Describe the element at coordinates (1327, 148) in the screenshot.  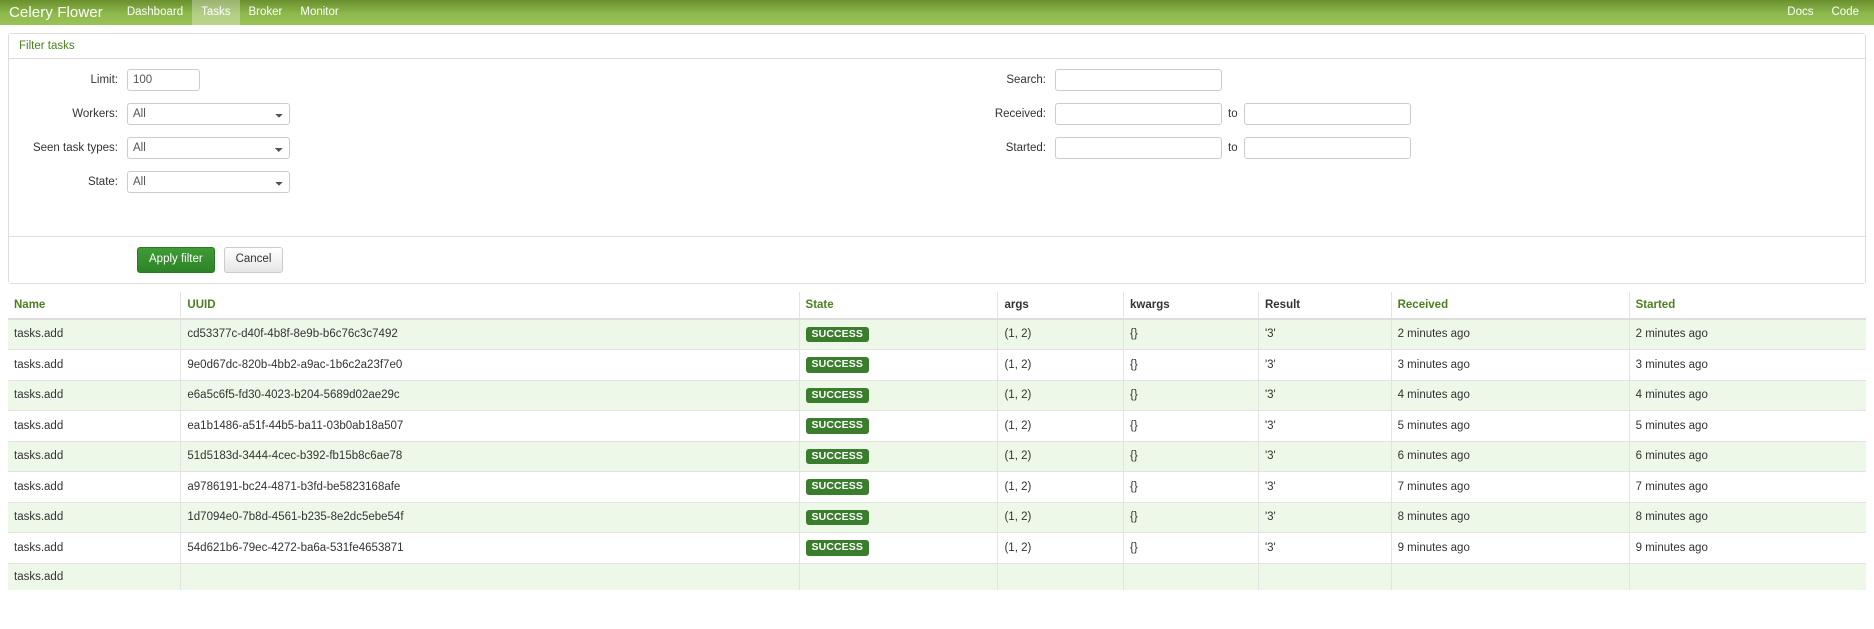
I see `started-to-input` at that location.